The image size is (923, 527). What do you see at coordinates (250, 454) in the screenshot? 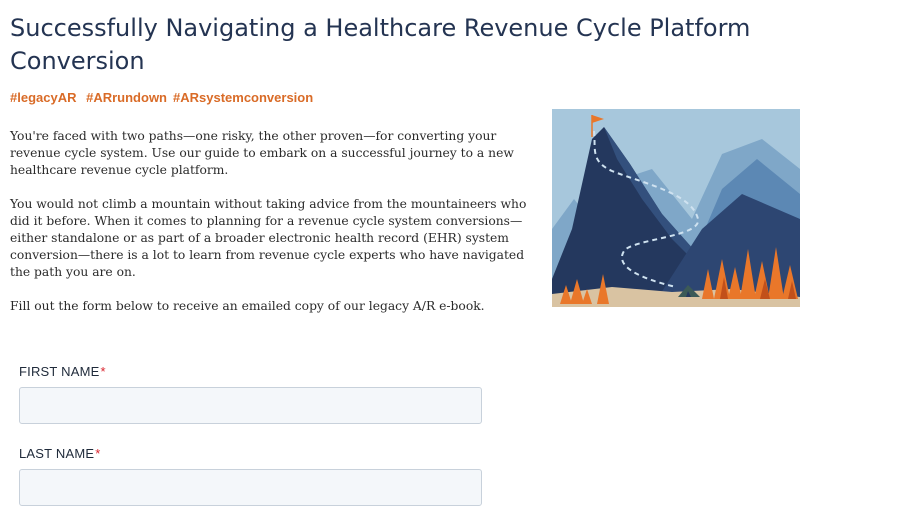
I see `last-name-label: LAST NAME*` at bounding box center [250, 454].